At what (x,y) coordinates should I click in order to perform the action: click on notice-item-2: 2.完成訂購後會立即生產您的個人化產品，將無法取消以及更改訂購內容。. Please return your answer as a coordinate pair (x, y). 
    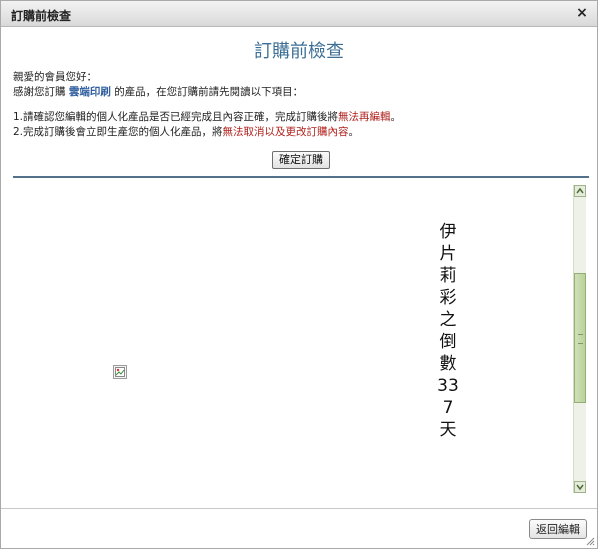
    Looking at the image, I should click on (186, 131).